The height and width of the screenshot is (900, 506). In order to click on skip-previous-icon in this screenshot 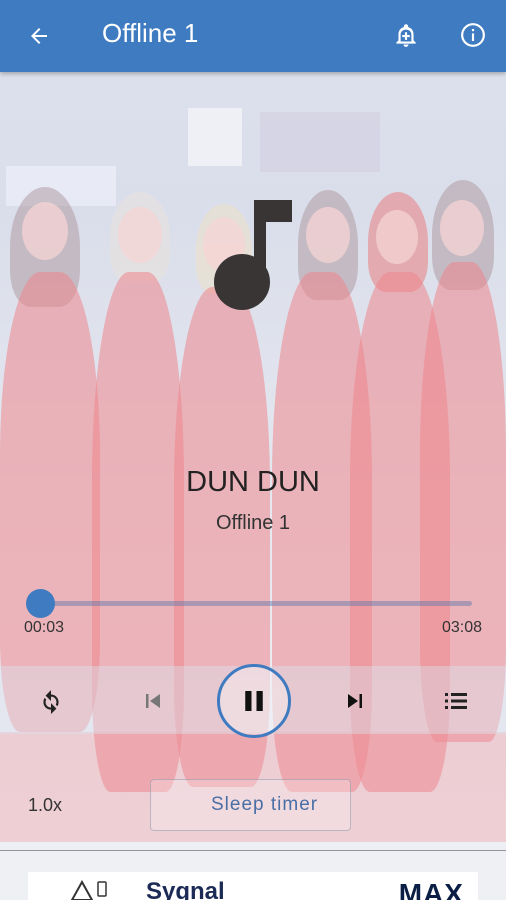, I will do `click(153, 701)`.